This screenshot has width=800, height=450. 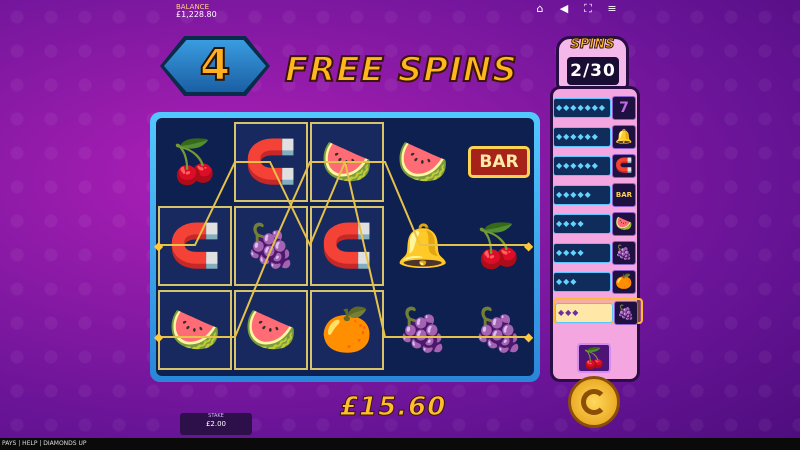 I want to click on stake-display: STAKE £2.00, so click(x=216, y=424).